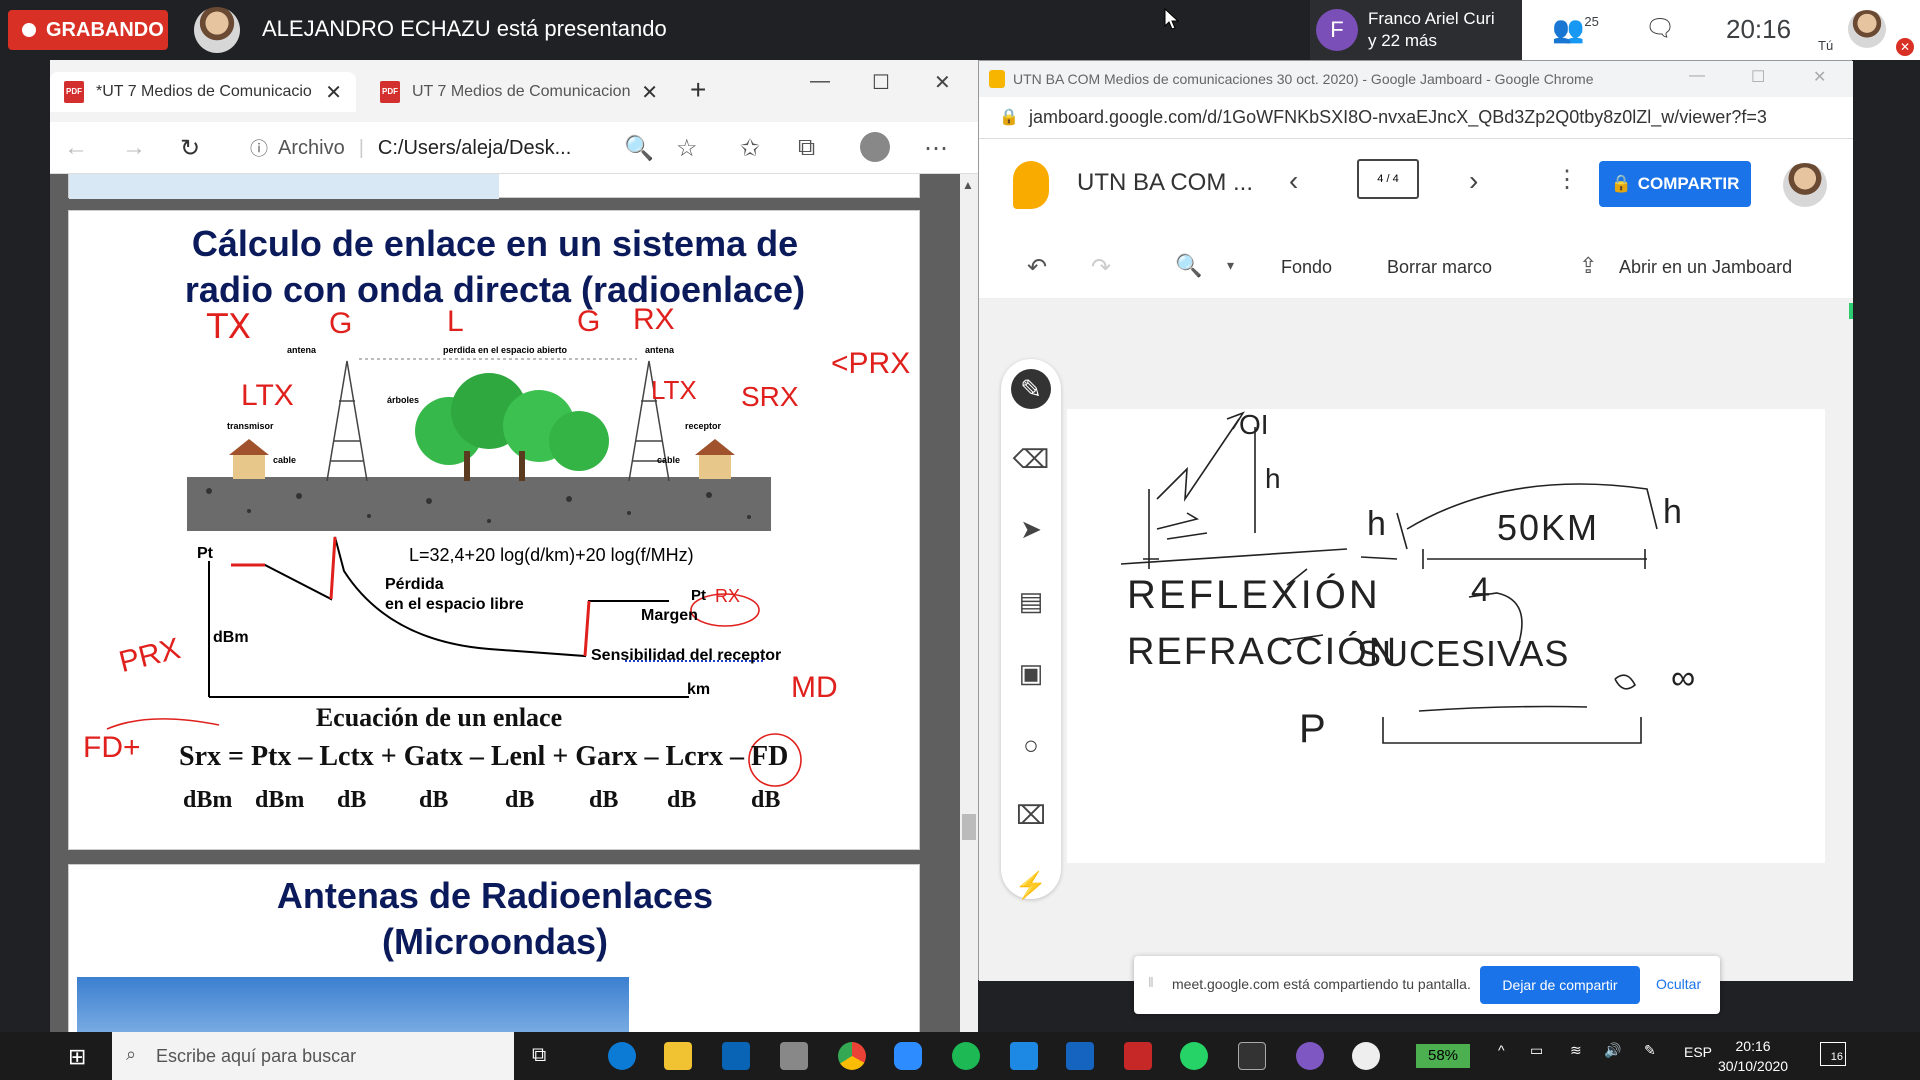 The height and width of the screenshot is (1080, 1920). I want to click on chat-button: 🗨, so click(1660, 28).